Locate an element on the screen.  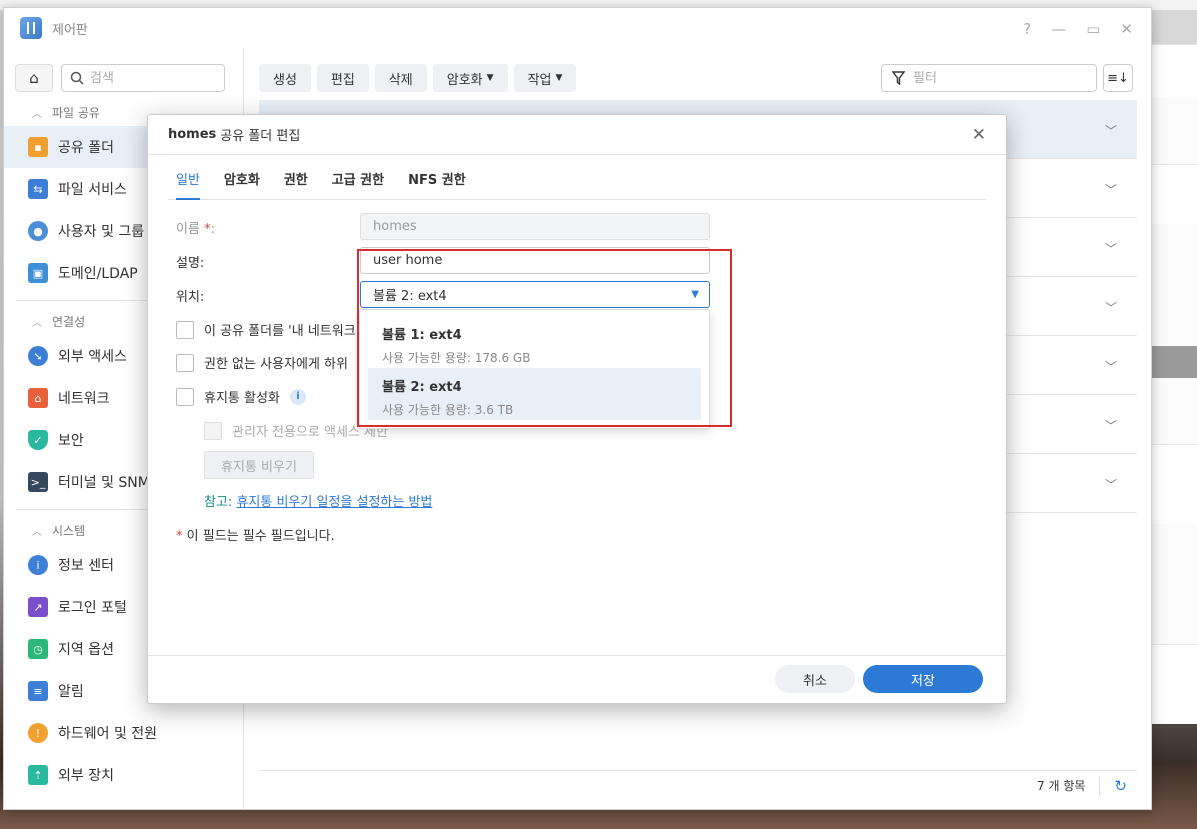
control-panel-icon is located at coordinates (31, 28).